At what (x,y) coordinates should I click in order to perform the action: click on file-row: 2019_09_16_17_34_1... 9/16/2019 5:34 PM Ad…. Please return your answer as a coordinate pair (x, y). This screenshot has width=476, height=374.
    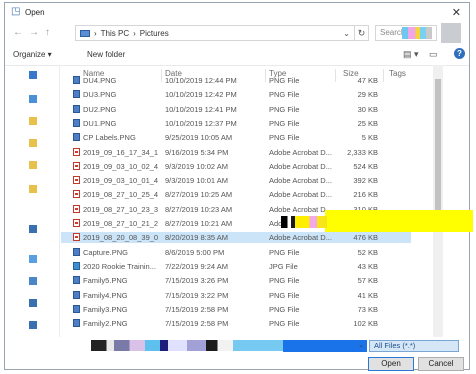
    Looking at the image, I should click on (236, 152).